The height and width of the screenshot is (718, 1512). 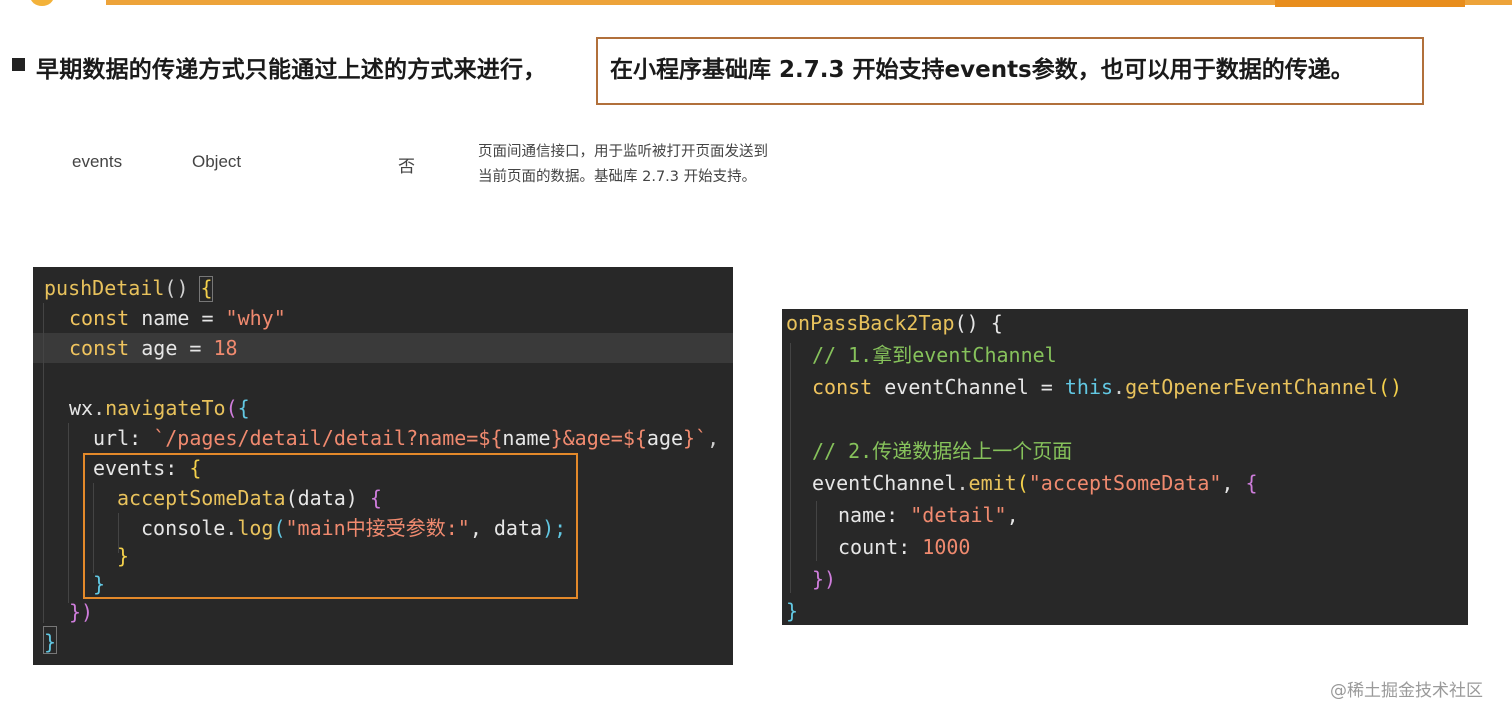 I want to click on code-line-7: events: {, so click(x=147, y=468).